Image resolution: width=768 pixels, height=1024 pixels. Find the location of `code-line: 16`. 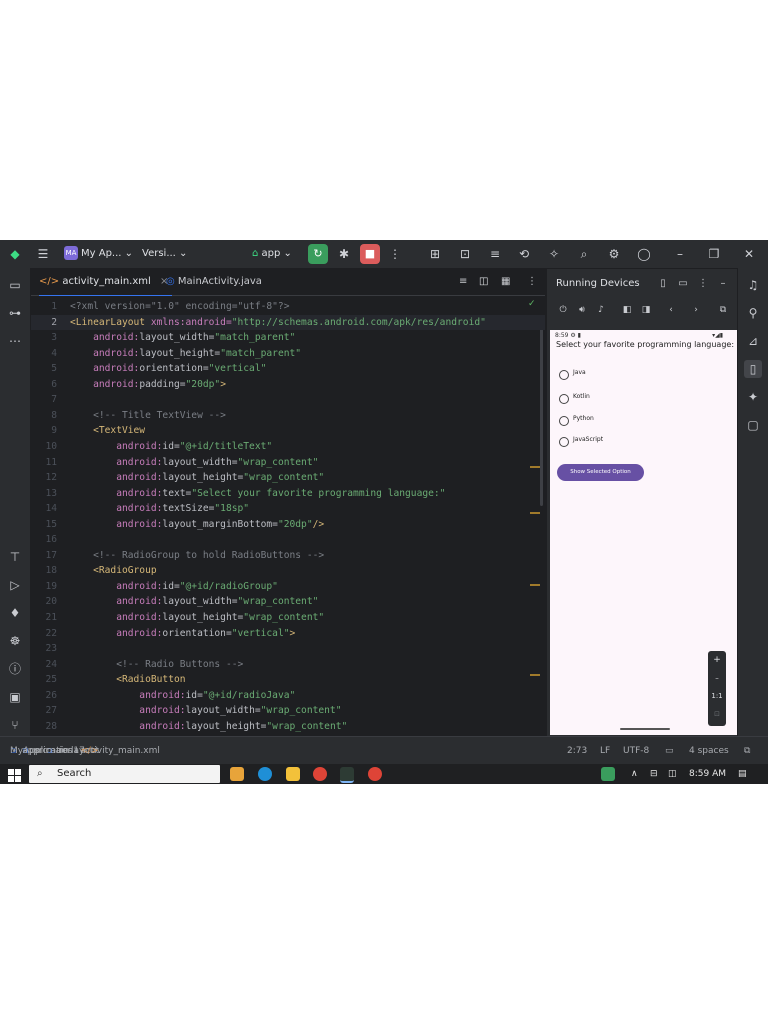

code-line: 16 is located at coordinates (288, 540).